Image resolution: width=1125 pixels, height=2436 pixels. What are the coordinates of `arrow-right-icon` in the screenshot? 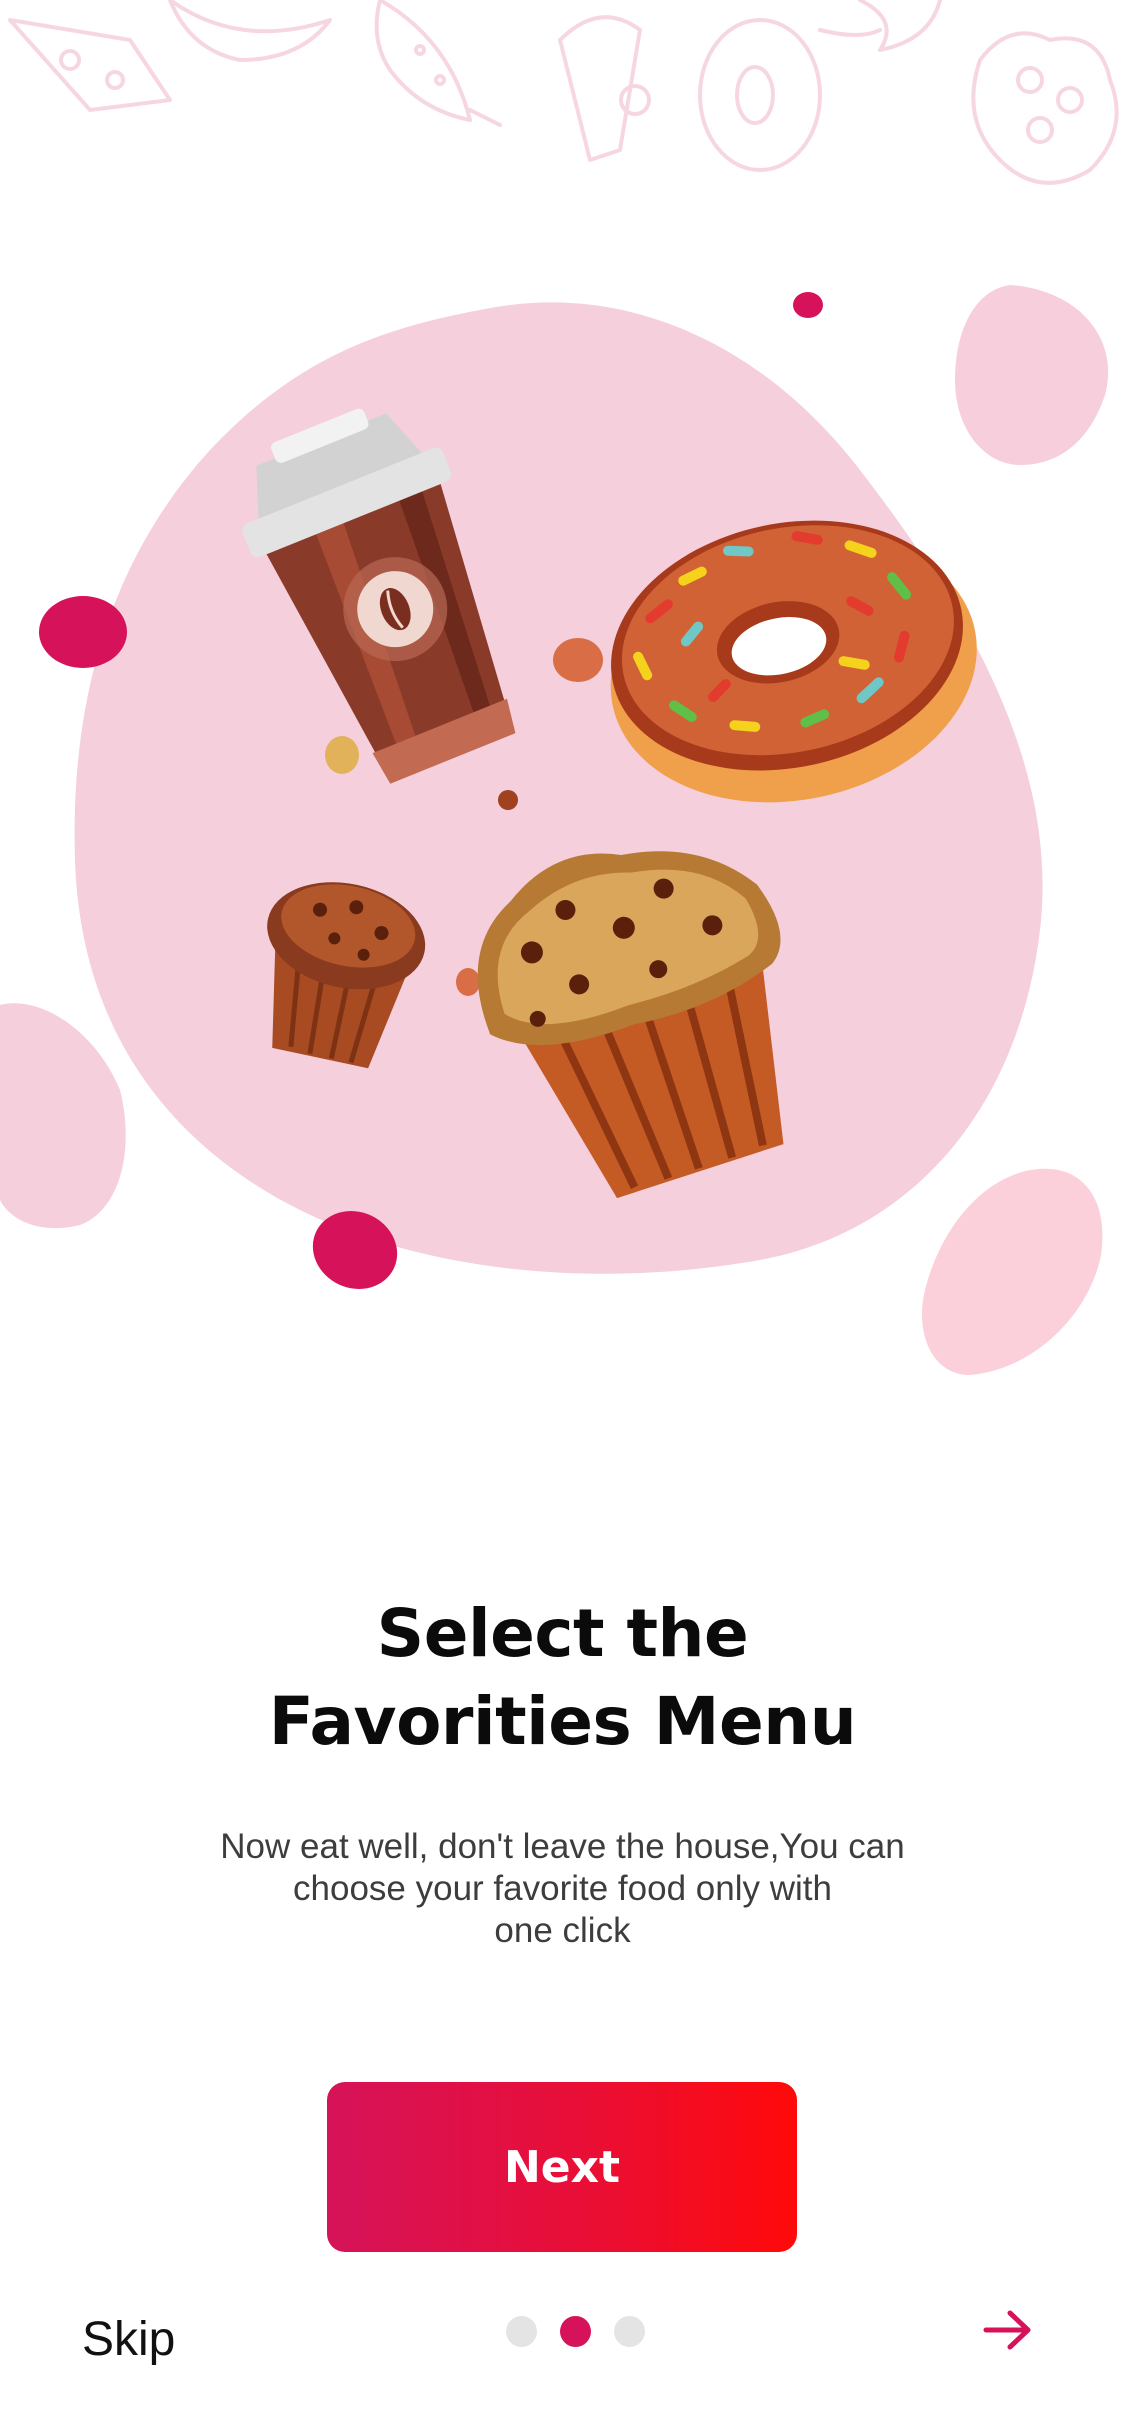 It's located at (1007, 2330).